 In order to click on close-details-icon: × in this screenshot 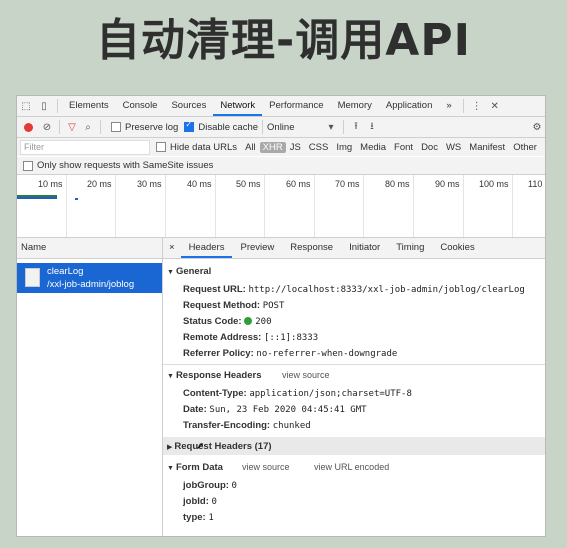, I will do `click(172, 248)`.